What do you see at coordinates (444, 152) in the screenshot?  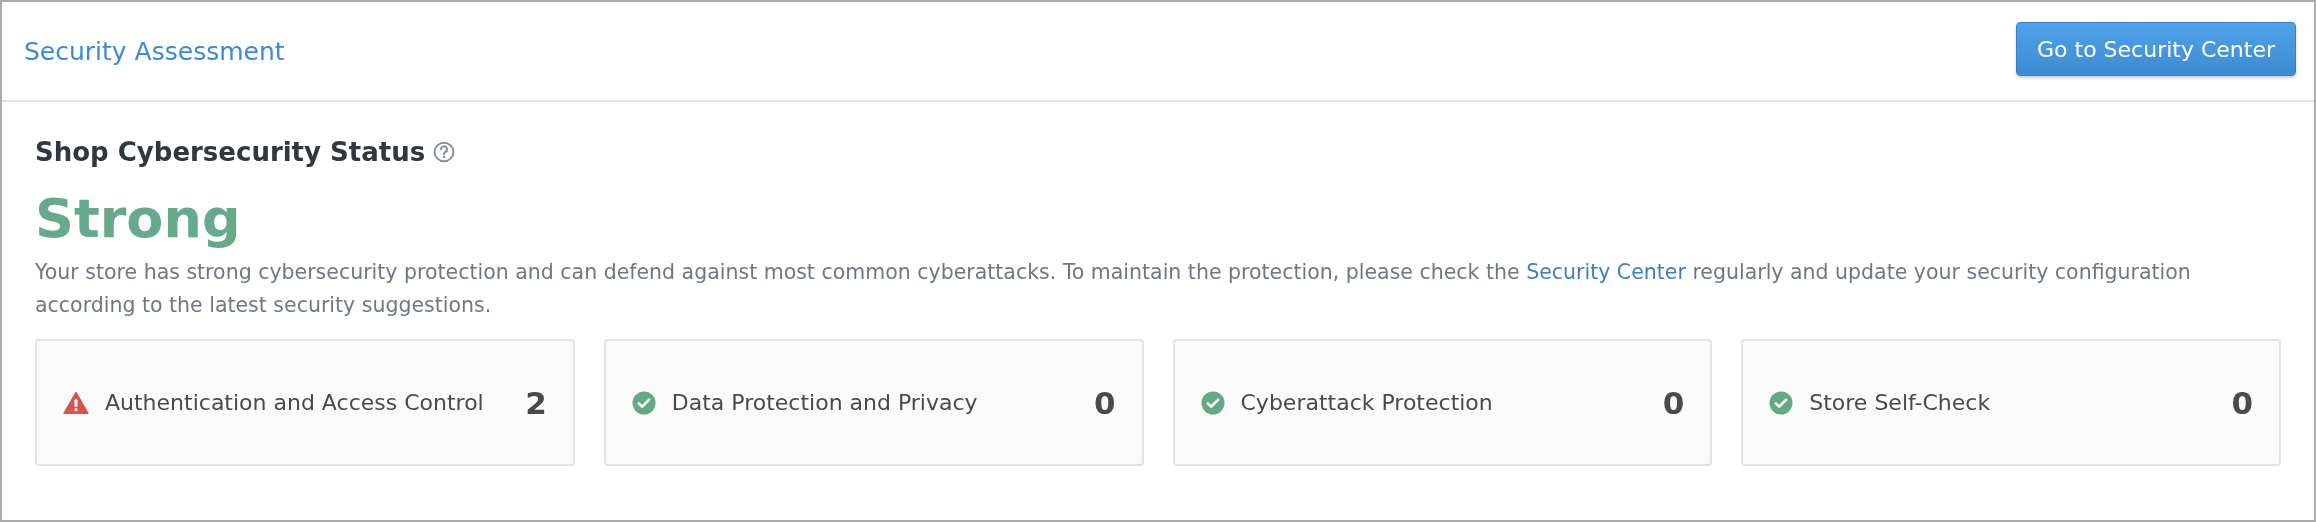 I see `help-icon` at bounding box center [444, 152].